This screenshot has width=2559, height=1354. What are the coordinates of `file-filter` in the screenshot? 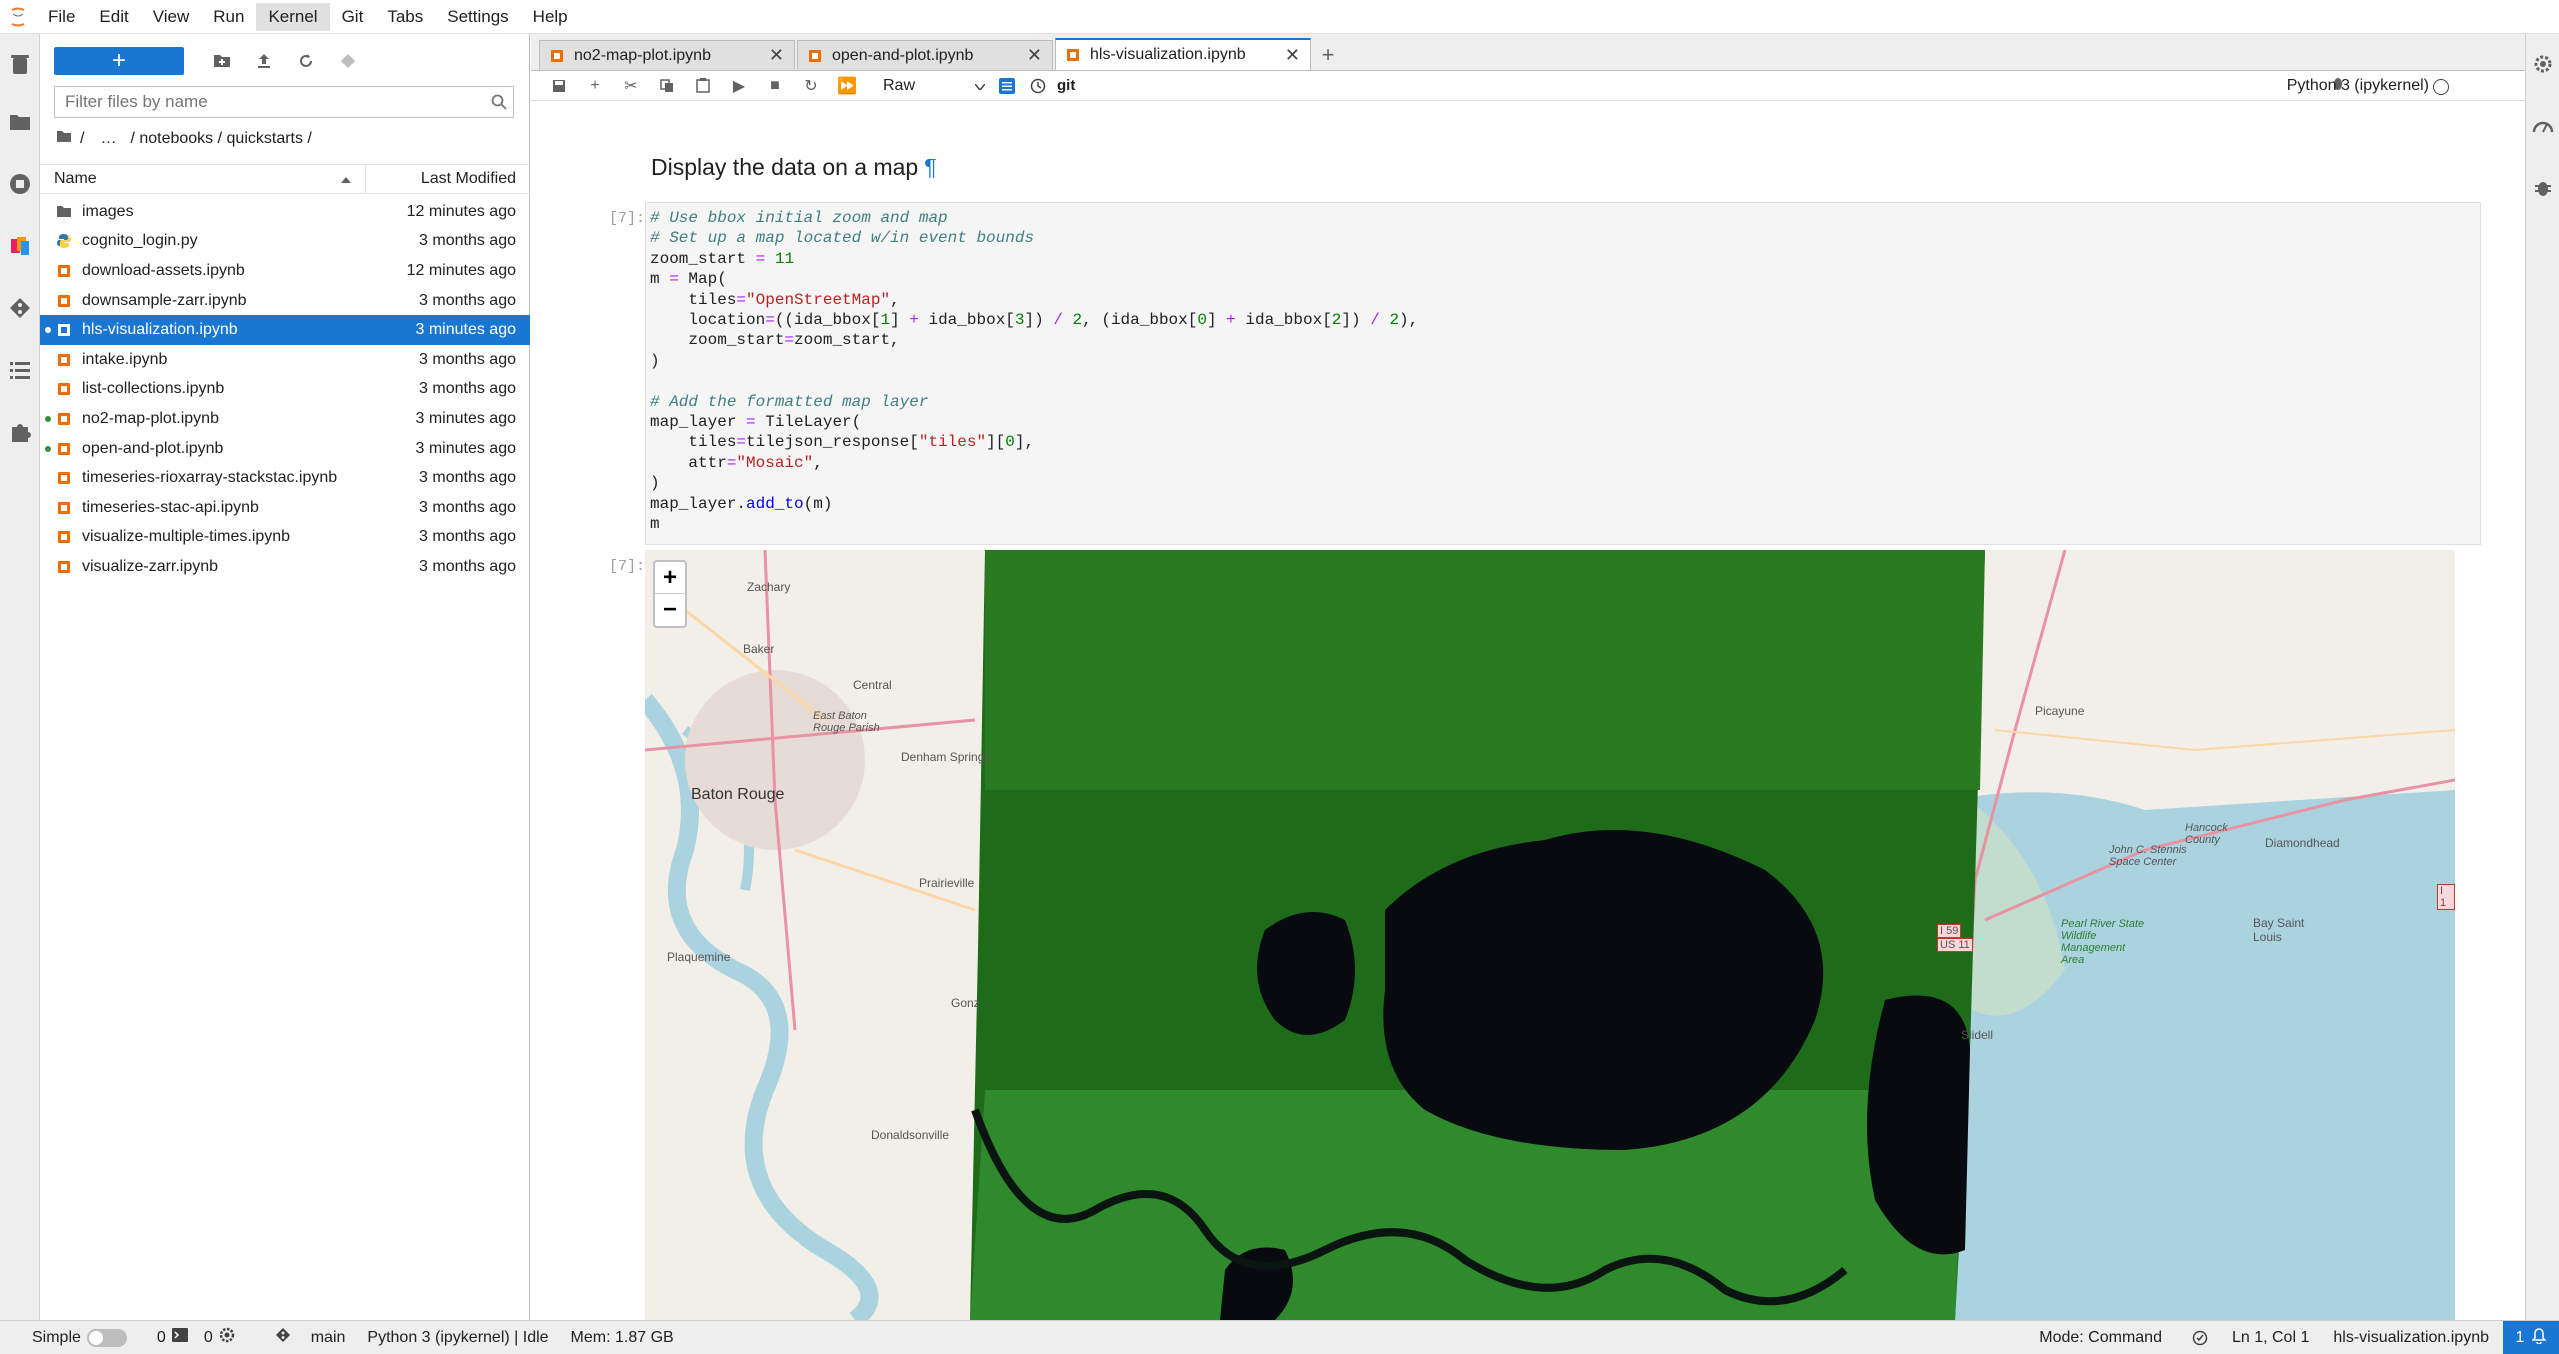 It's located at (284, 102).